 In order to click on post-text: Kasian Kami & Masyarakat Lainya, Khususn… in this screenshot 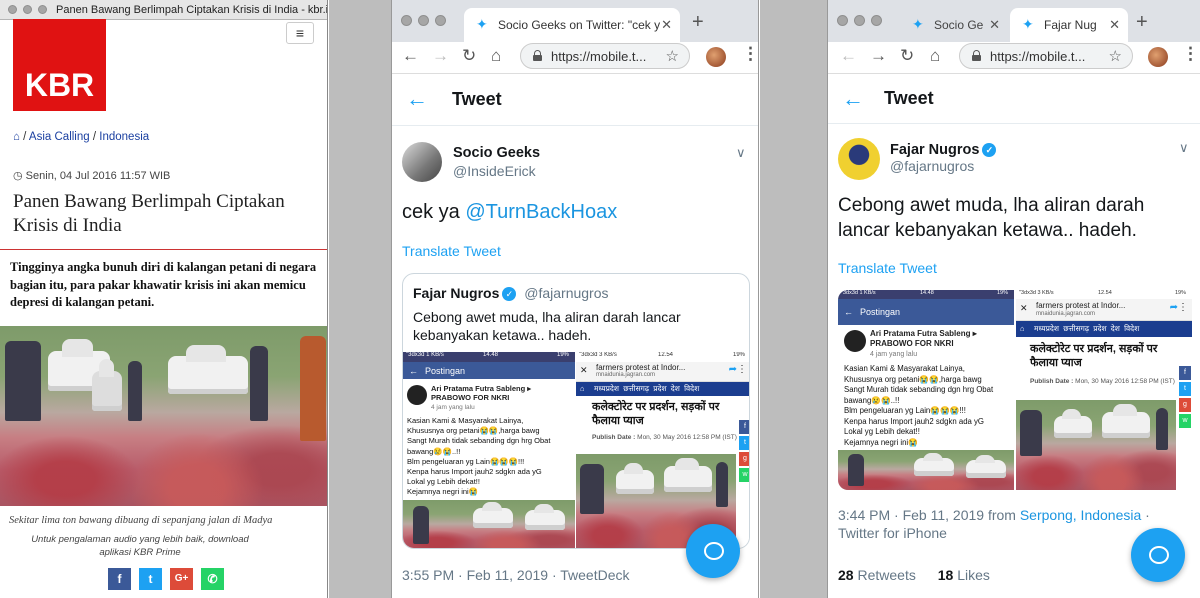, I will do `click(479, 456)`.